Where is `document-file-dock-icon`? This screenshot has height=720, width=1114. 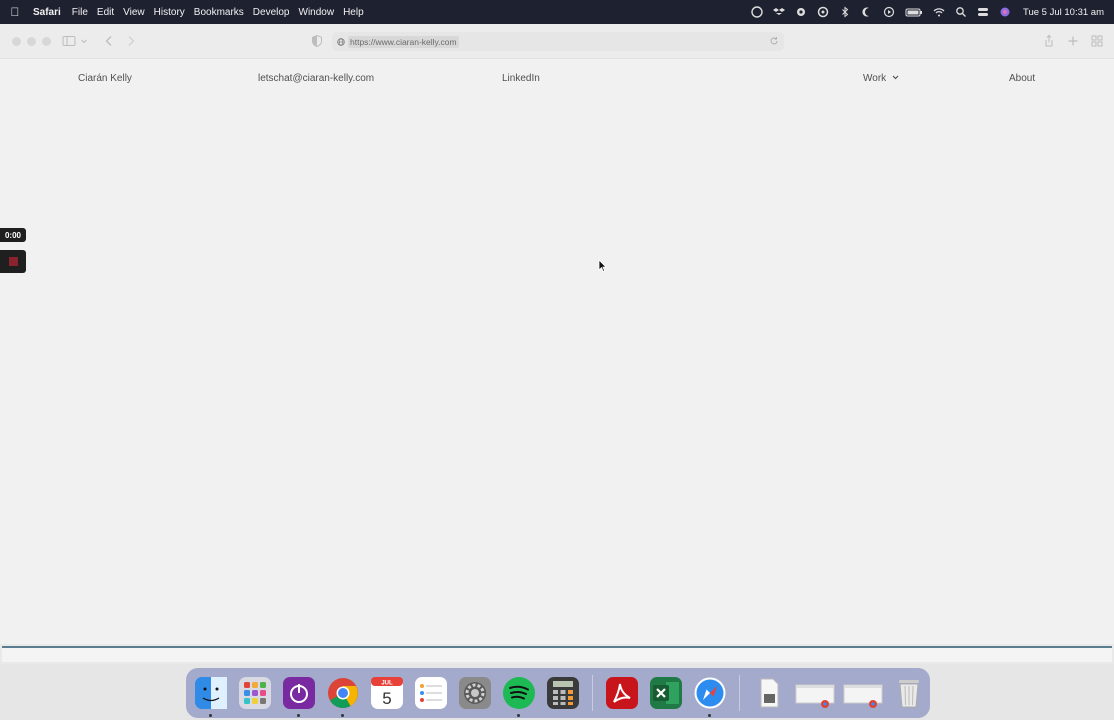 document-file-dock-icon is located at coordinates (769, 693).